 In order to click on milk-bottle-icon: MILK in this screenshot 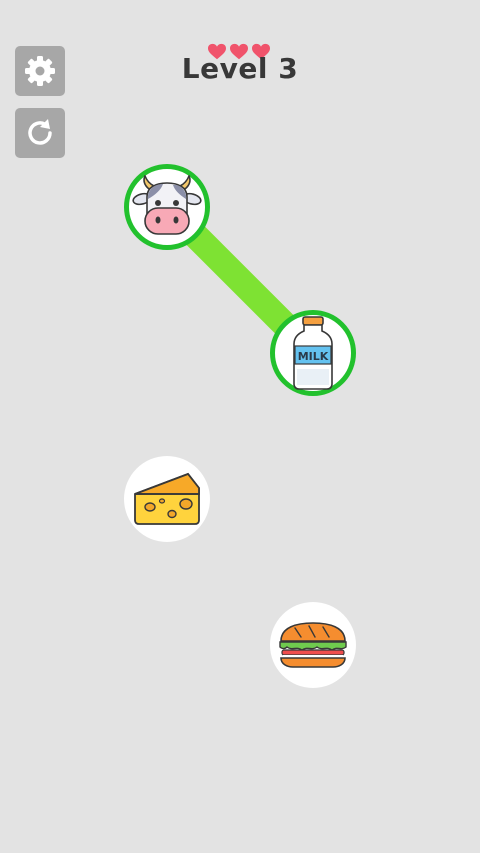, I will do `click(313, 353)`.